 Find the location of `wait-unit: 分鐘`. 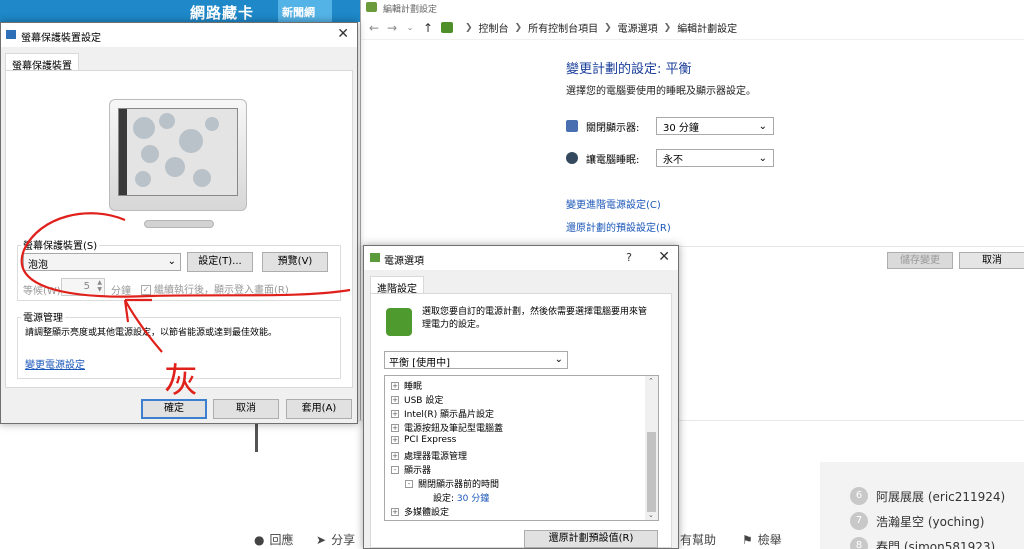

wait-unit: 分鐘 is located at coordinates (121, 291).